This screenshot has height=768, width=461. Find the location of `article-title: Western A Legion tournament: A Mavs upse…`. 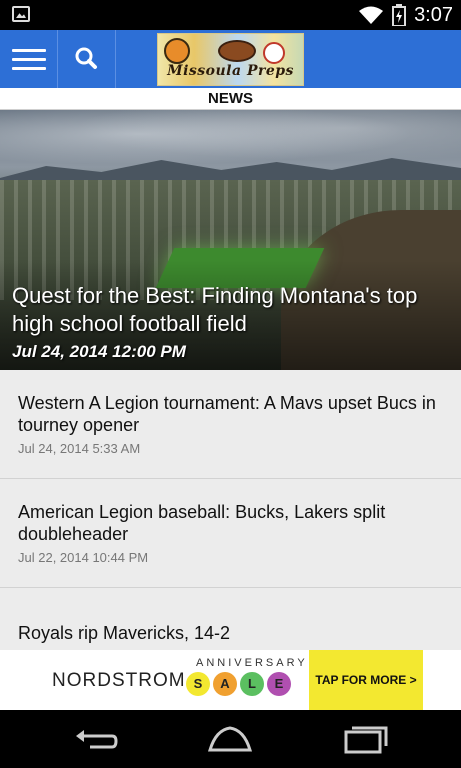

article-title: Western A Legion tournament: A Mavs upse… is located at coordinates (227, 414).